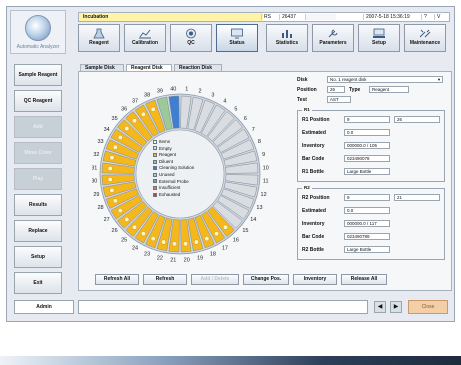 This screenshot has width=461, height=365. I want to click on carousel-slot-label: 19, so click(200, 259).